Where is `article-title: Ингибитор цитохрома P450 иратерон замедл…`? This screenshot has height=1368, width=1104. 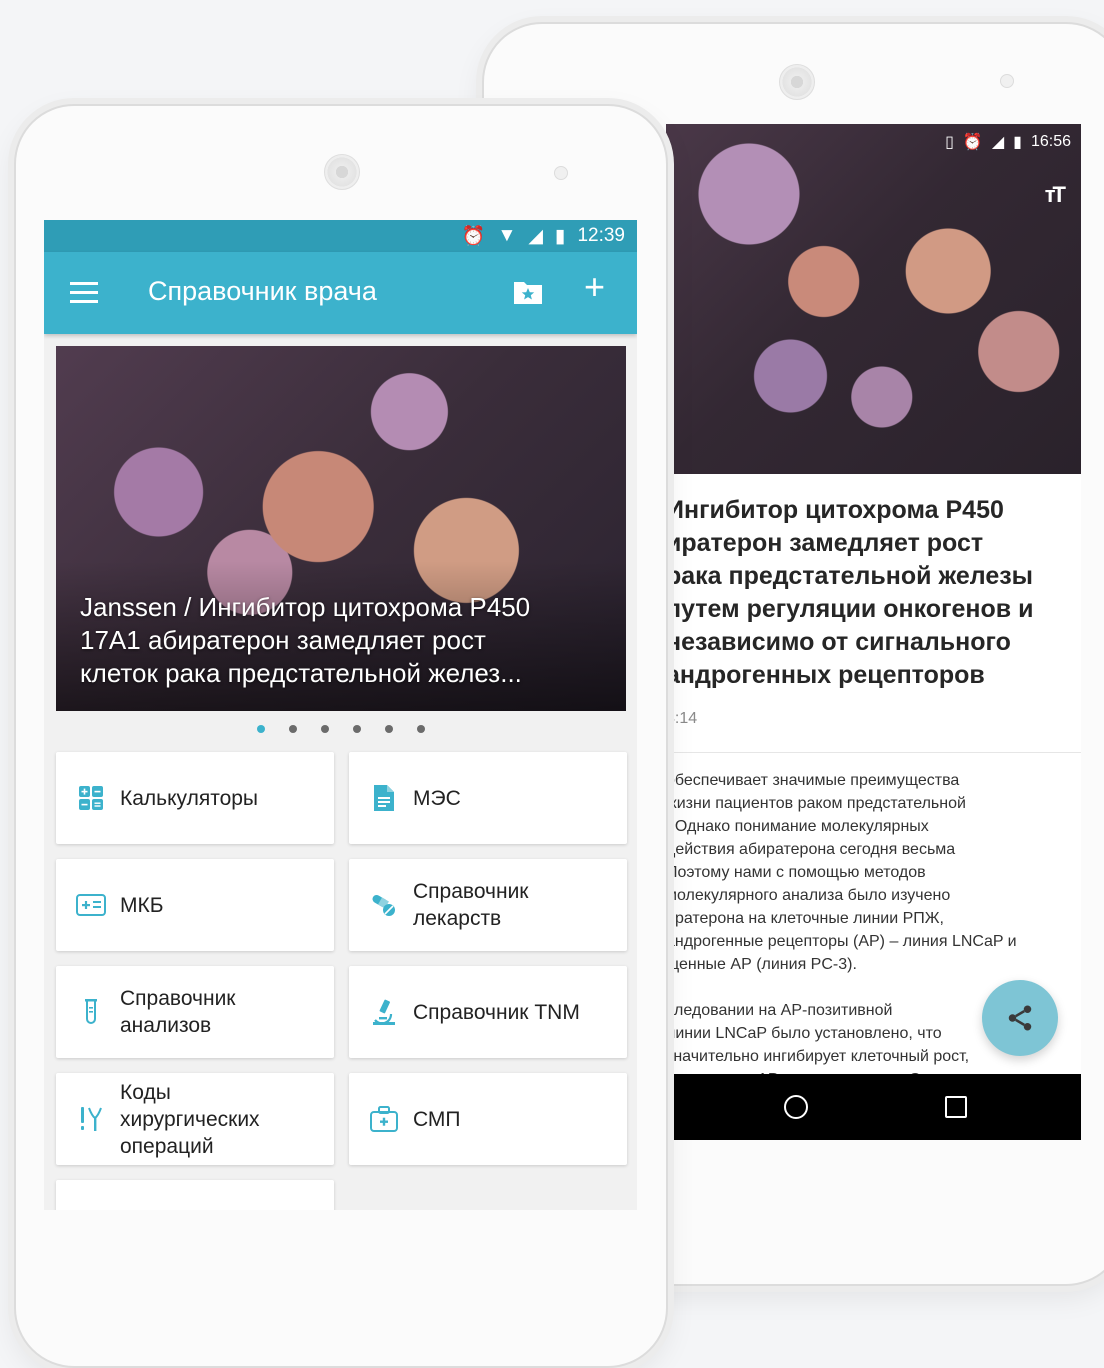 article-title: Ингибитор цитохрома P450 иратерон замедл… is located at coordinates (873, 593).